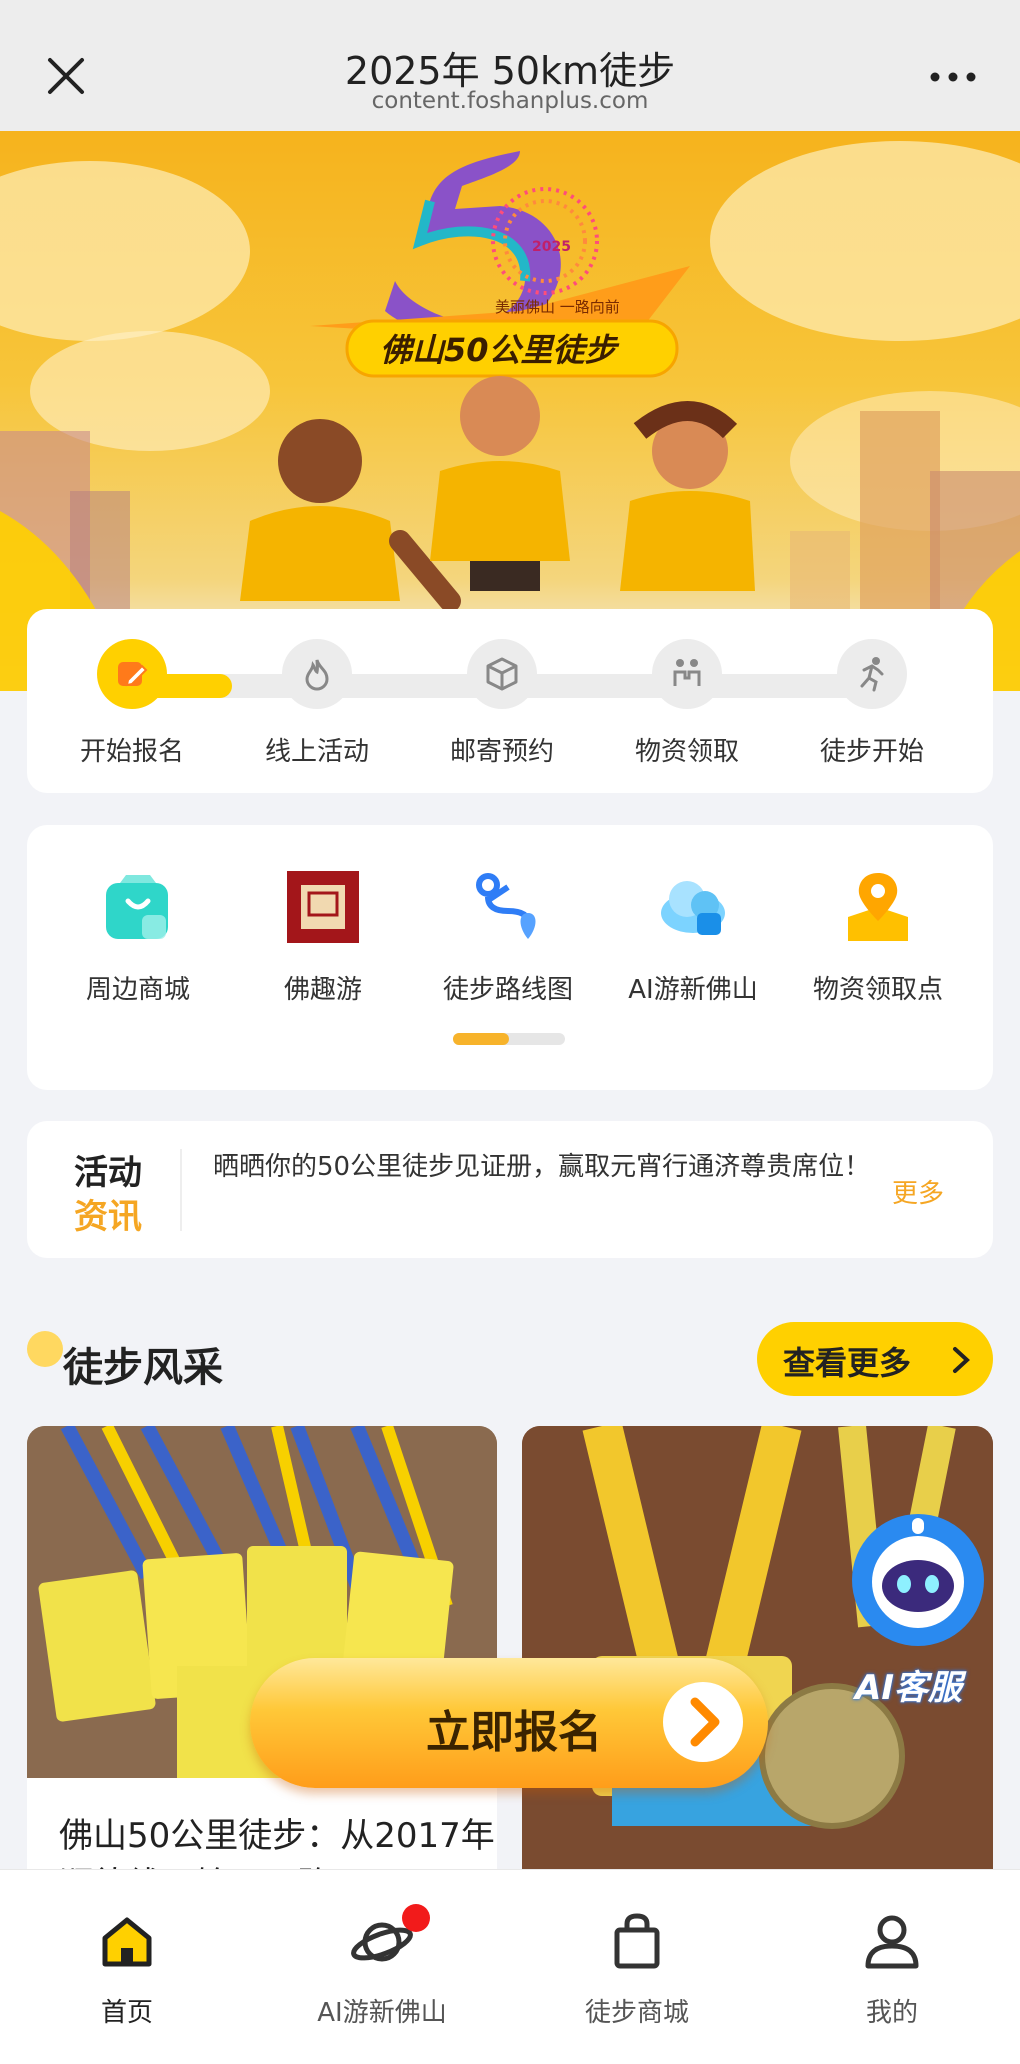 The image size is (1020, 2064). Describe the element at coordinates (126, 2013) in the screenshot. I see `nav-label: 首页` at that location.